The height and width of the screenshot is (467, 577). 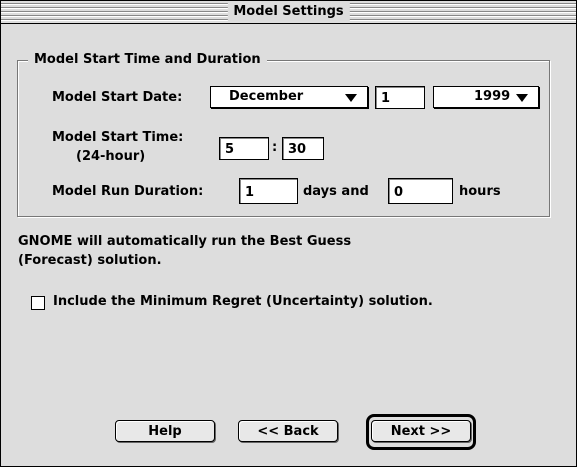 I want to click on start-time-format-label: (24-hour), so click(x=111, y=156).